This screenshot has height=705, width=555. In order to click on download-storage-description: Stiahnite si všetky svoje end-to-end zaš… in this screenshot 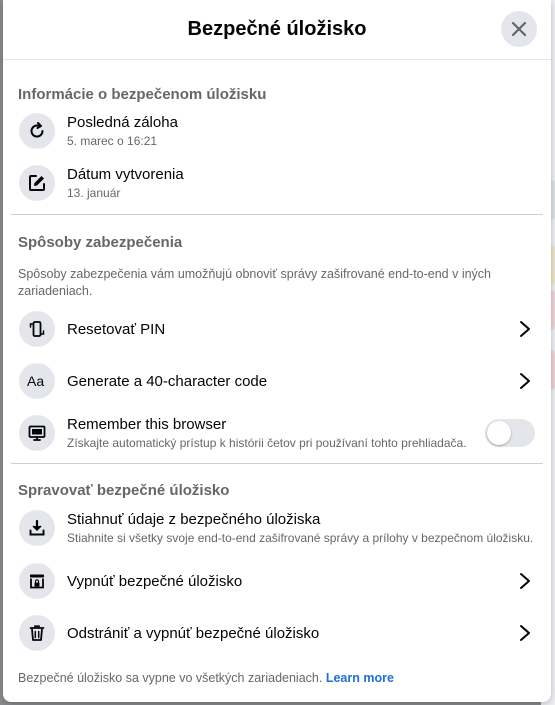, I will do `click(300, 538)`.